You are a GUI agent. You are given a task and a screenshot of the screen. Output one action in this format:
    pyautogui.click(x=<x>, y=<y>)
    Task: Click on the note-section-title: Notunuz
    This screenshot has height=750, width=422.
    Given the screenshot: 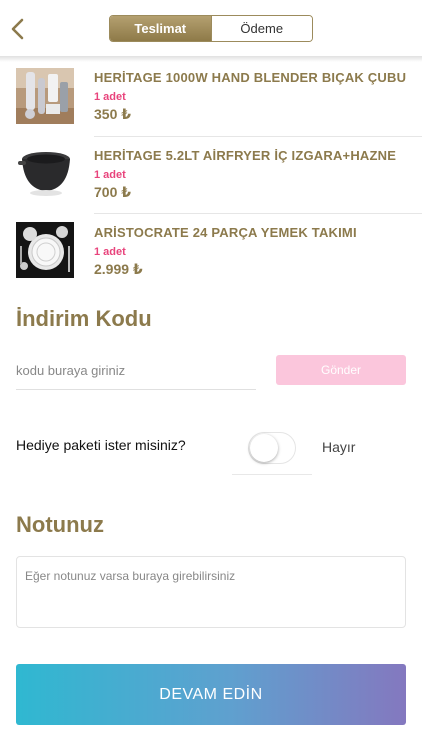 What is the action you would take?
    pyautogui.click(x=60, y=524)
    